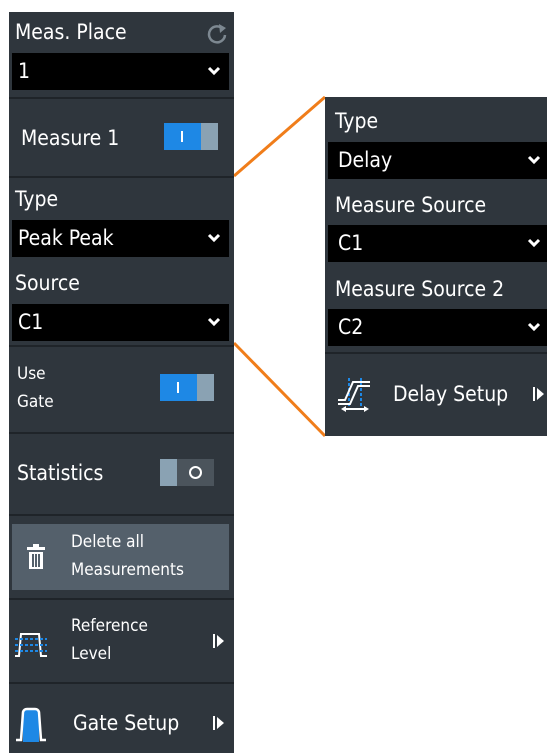 This screenshot has width=547, height=753. I want to click on delete-all-measurements-button: Delete all Measurements, so click(120, 557).